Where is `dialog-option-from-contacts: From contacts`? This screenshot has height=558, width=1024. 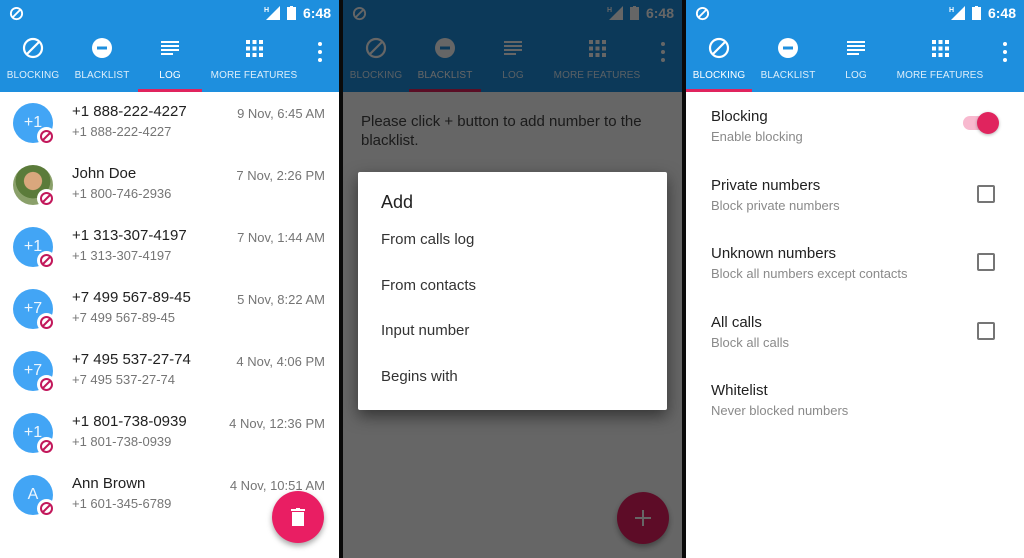
dialog-option-from-contacts: From contacts is located at coordinates (524, 300).